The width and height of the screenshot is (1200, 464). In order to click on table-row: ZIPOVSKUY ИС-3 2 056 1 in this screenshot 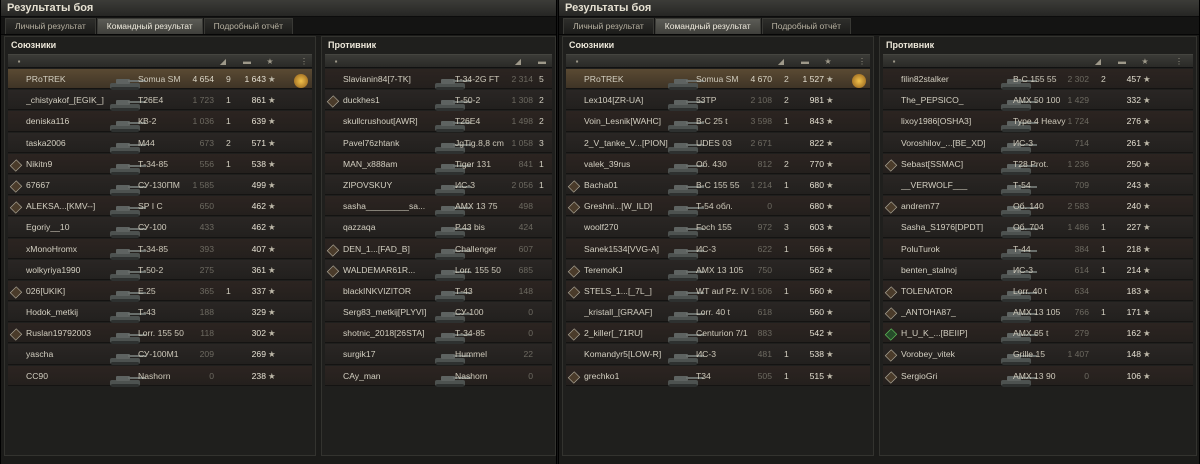, I will do `click(438, 185)`.